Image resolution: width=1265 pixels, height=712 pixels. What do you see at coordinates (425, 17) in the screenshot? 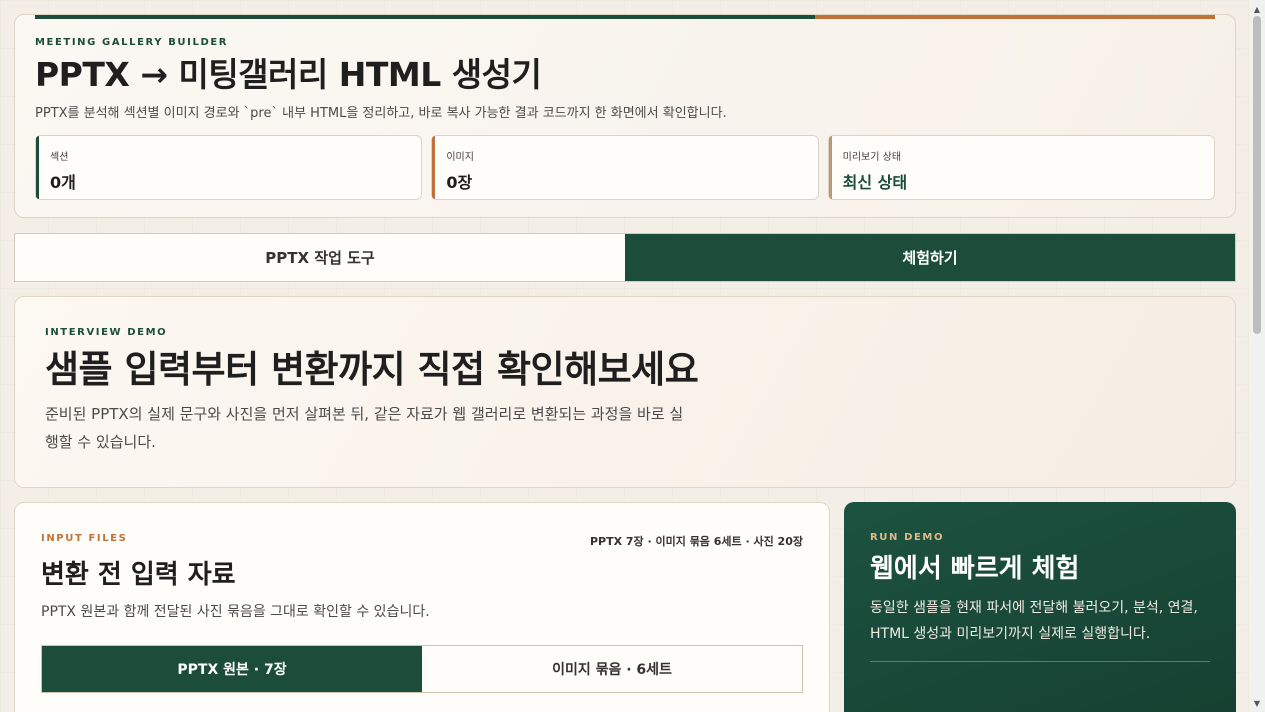
I see `accent-bar-green` at bounding box center [425, 17].